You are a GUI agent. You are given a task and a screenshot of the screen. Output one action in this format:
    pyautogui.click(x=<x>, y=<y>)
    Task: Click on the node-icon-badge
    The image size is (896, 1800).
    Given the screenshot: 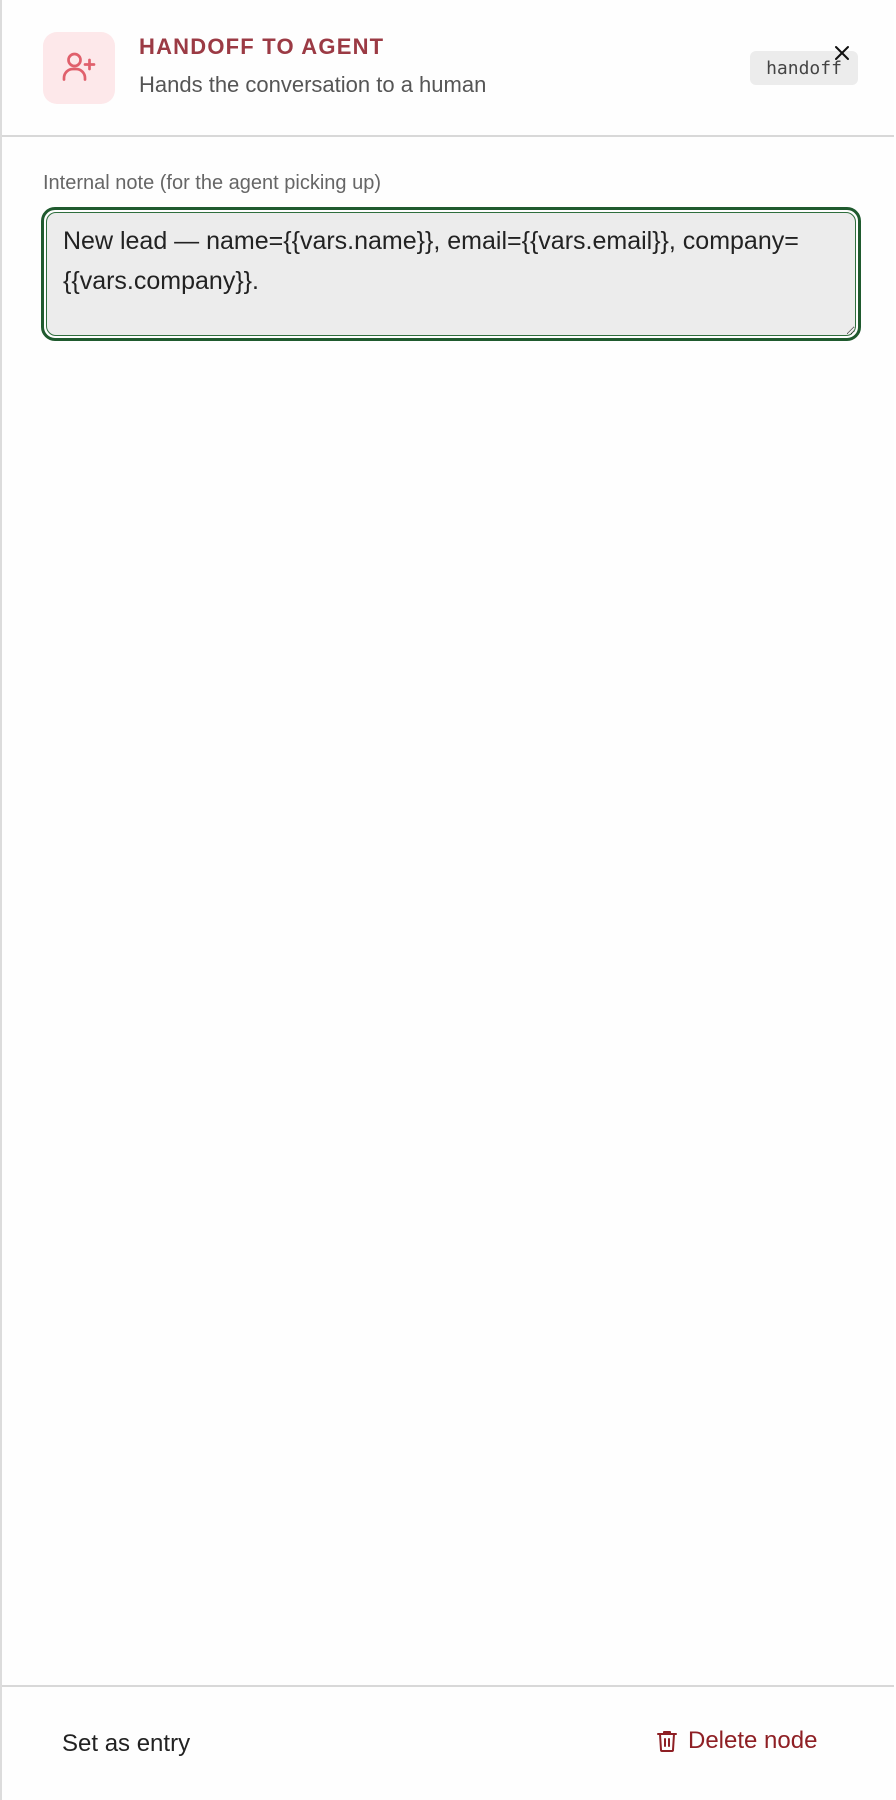 What is the action you would take?
    pyautogui.click(x=79, y=68)
    